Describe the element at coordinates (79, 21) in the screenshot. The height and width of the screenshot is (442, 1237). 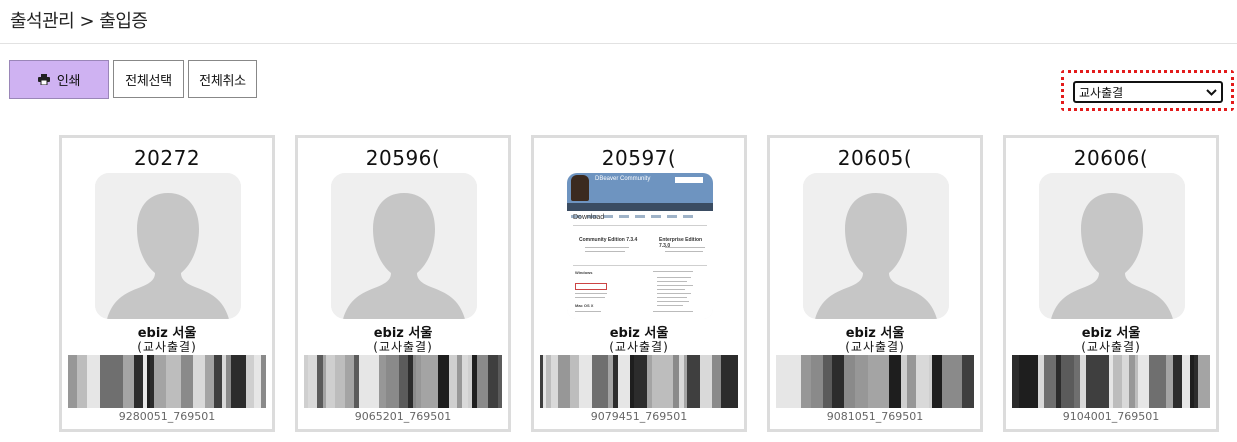
I see `breadcrumb: 출석관리 > 출입증` at that location.